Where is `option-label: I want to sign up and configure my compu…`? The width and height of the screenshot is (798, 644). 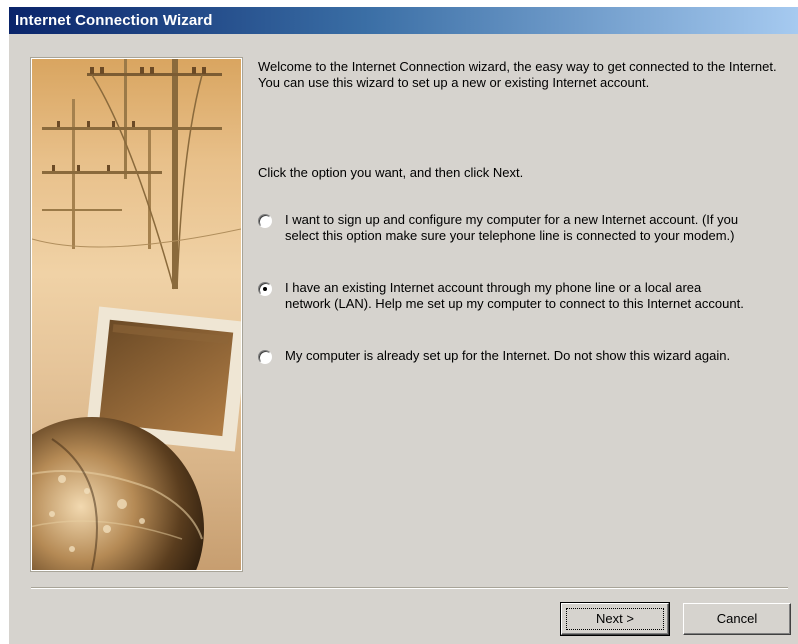 option-label: I want to sign up and configure my compu… is located at coordinates (517, 228).